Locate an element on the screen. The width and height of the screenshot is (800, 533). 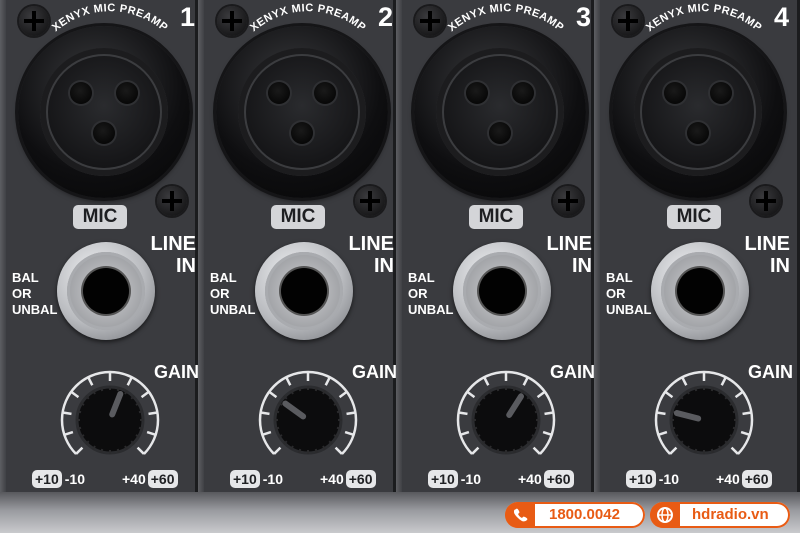
jack-hole-icon is located at coordinates (700, 291).